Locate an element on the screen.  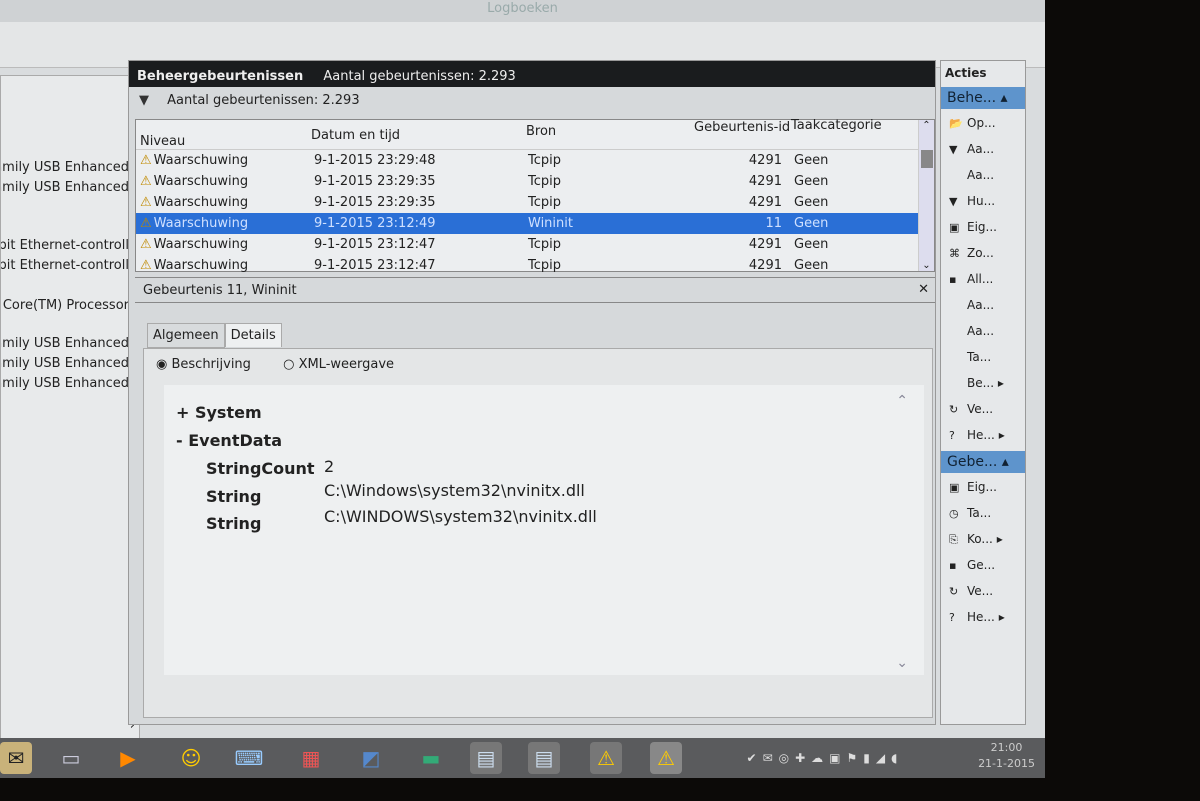
scroll-down-icon: ⌄ is located at coordinates (902, 663).